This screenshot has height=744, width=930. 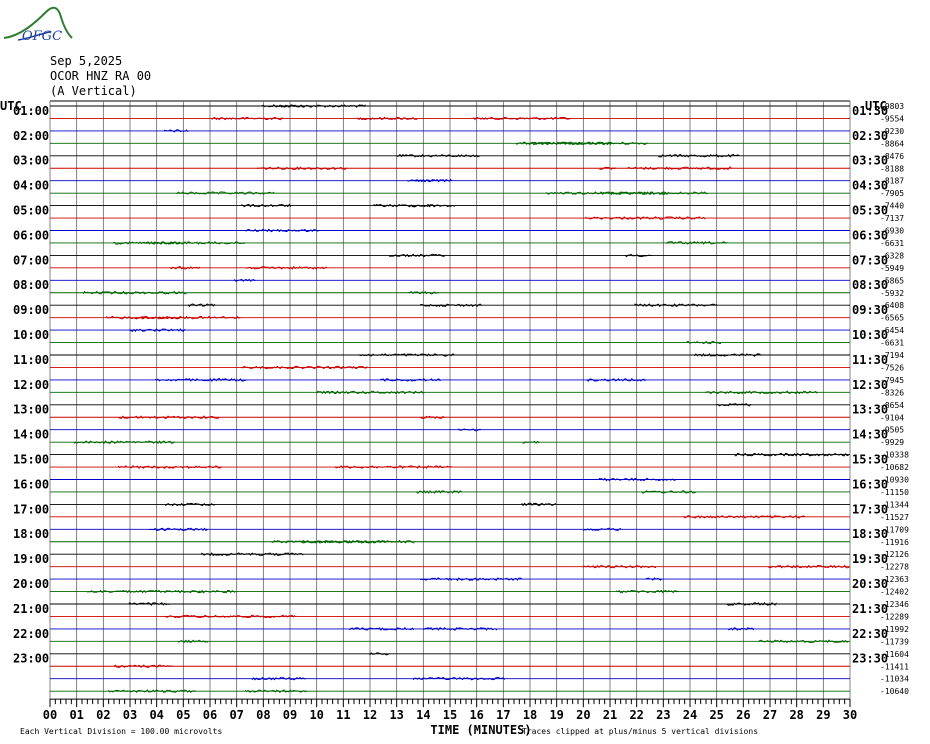 What do you see at coordinates (870, 509) in the screenshot?
I see `hour-label-right: 17:30` at bounding box center [870, 509].